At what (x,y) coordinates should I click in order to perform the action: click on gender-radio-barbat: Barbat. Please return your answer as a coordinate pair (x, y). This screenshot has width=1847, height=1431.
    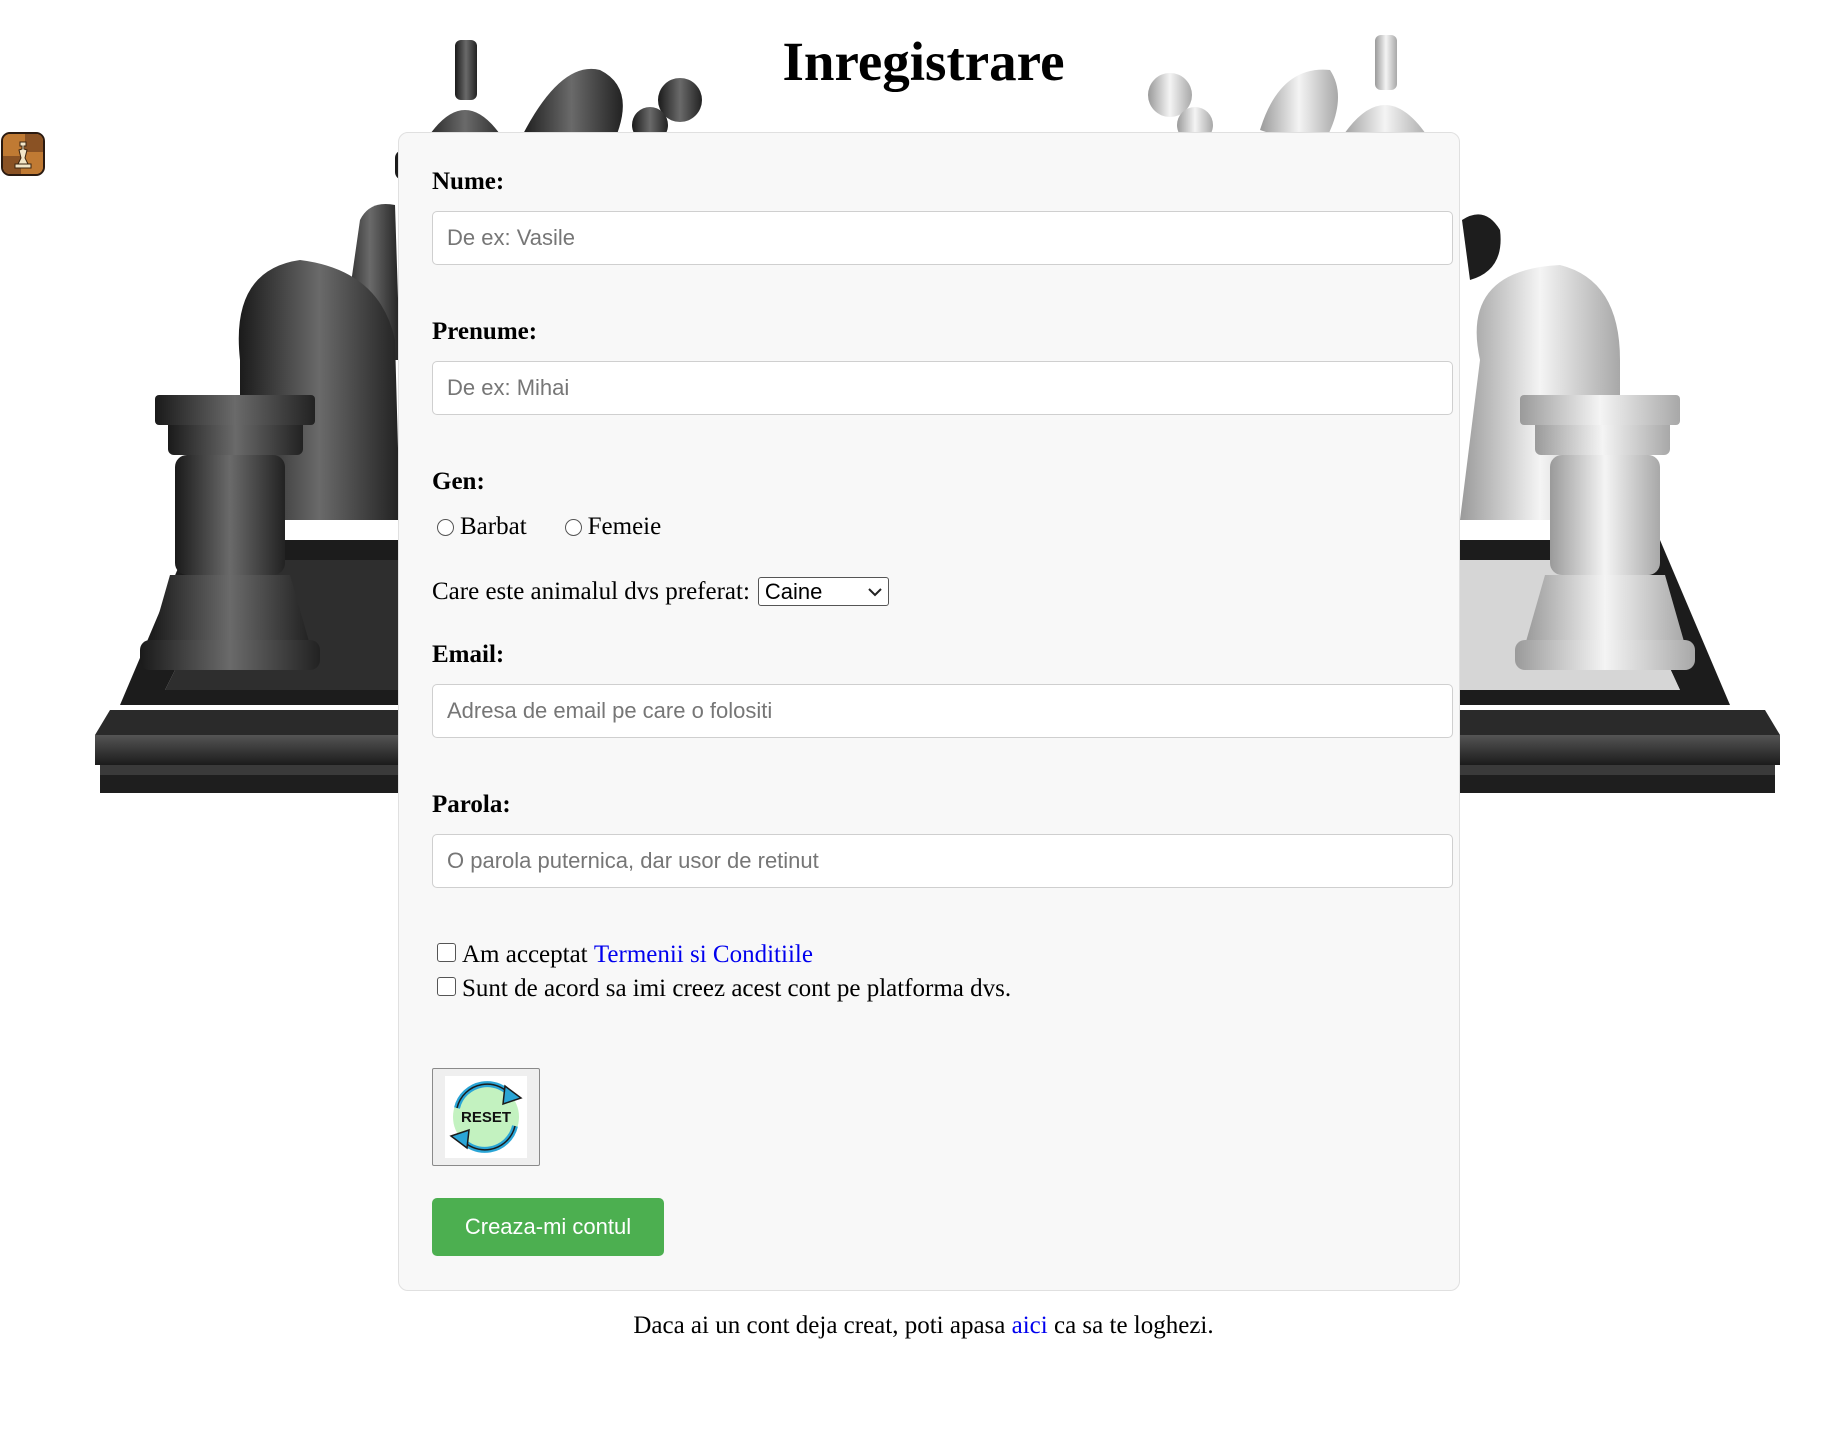
    Looking at the image, I should click on (482, 527).